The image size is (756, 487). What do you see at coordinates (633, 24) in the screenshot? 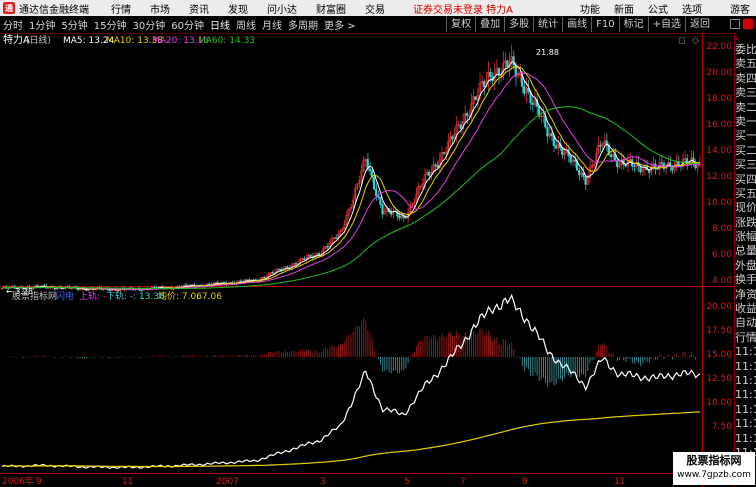
I see `tool-biaoji: 标记` at bounding box center [633, 24].